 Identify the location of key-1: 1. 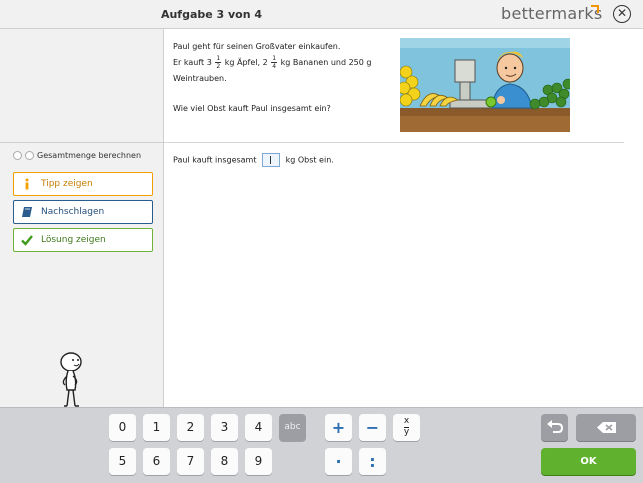
(156, 427).